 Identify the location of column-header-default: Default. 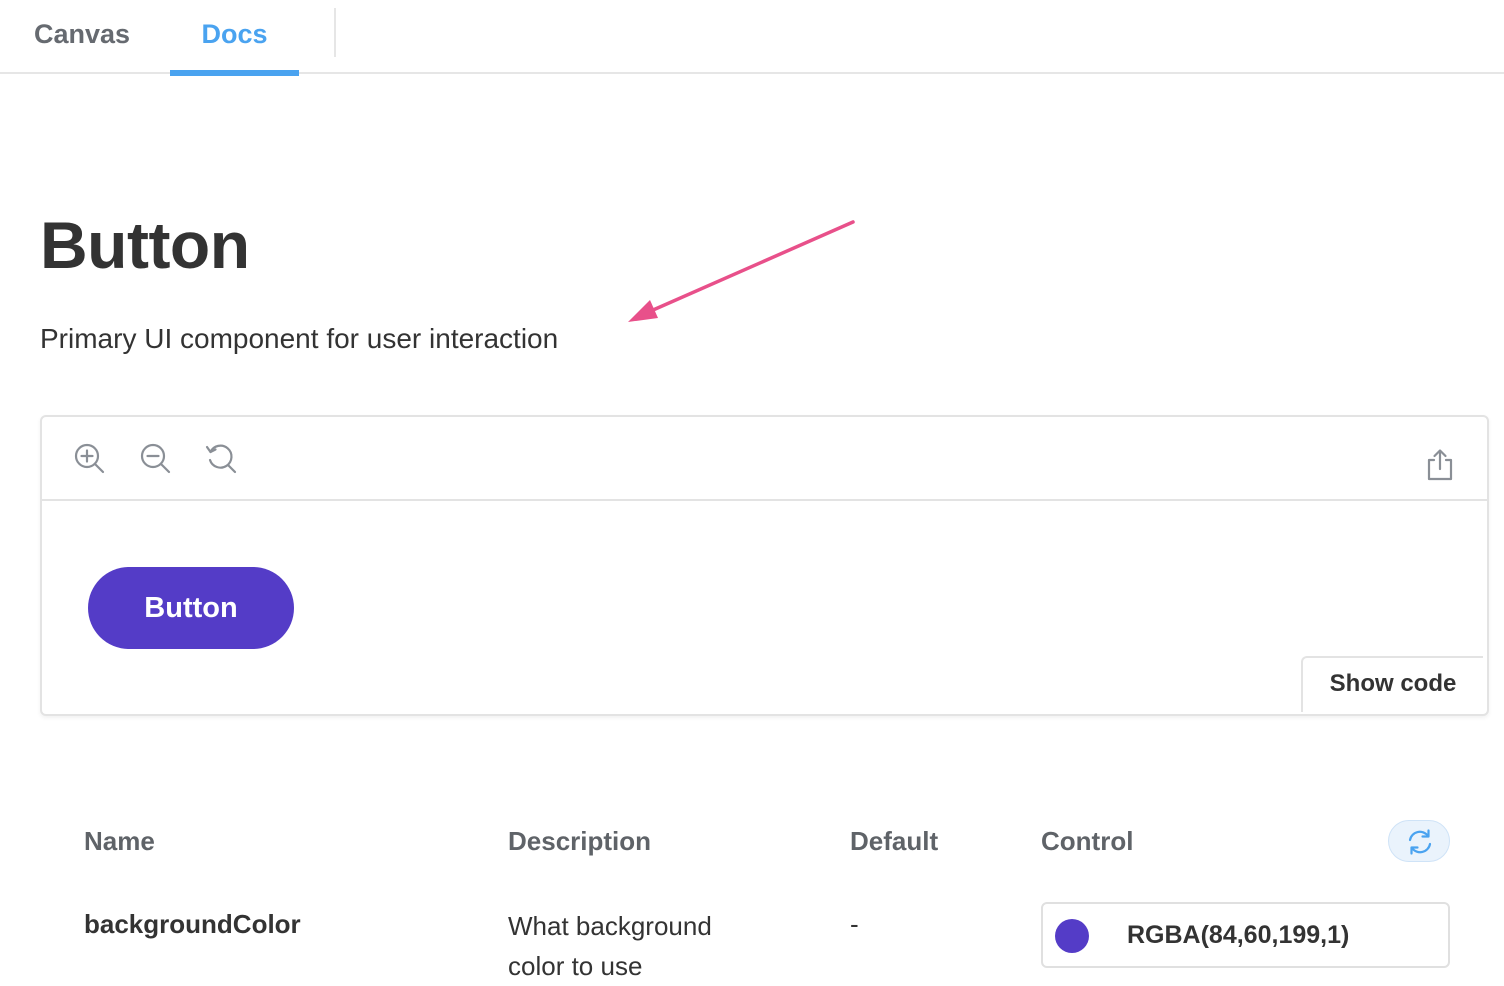
(894, 841).